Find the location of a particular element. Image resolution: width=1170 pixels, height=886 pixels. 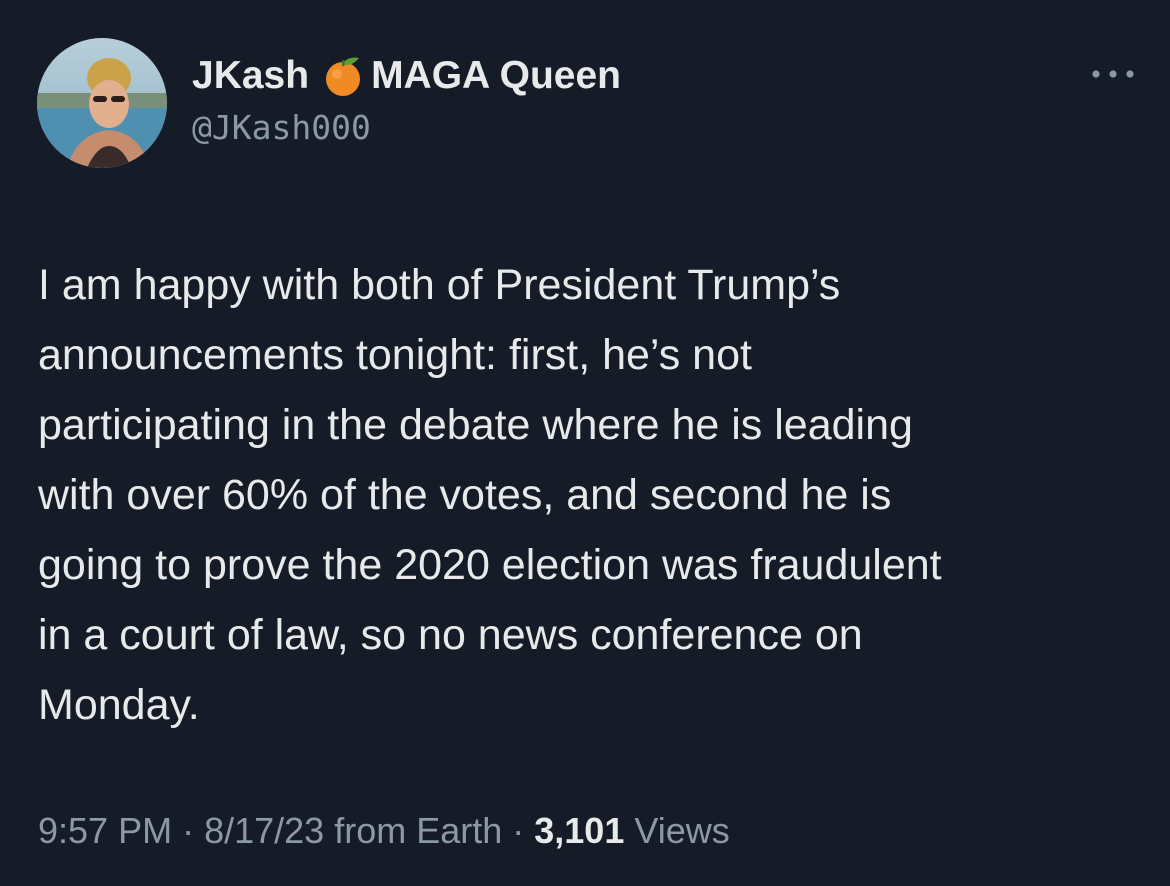

display-name: JKash MAGA Queen is located at coordinates (406, 76).